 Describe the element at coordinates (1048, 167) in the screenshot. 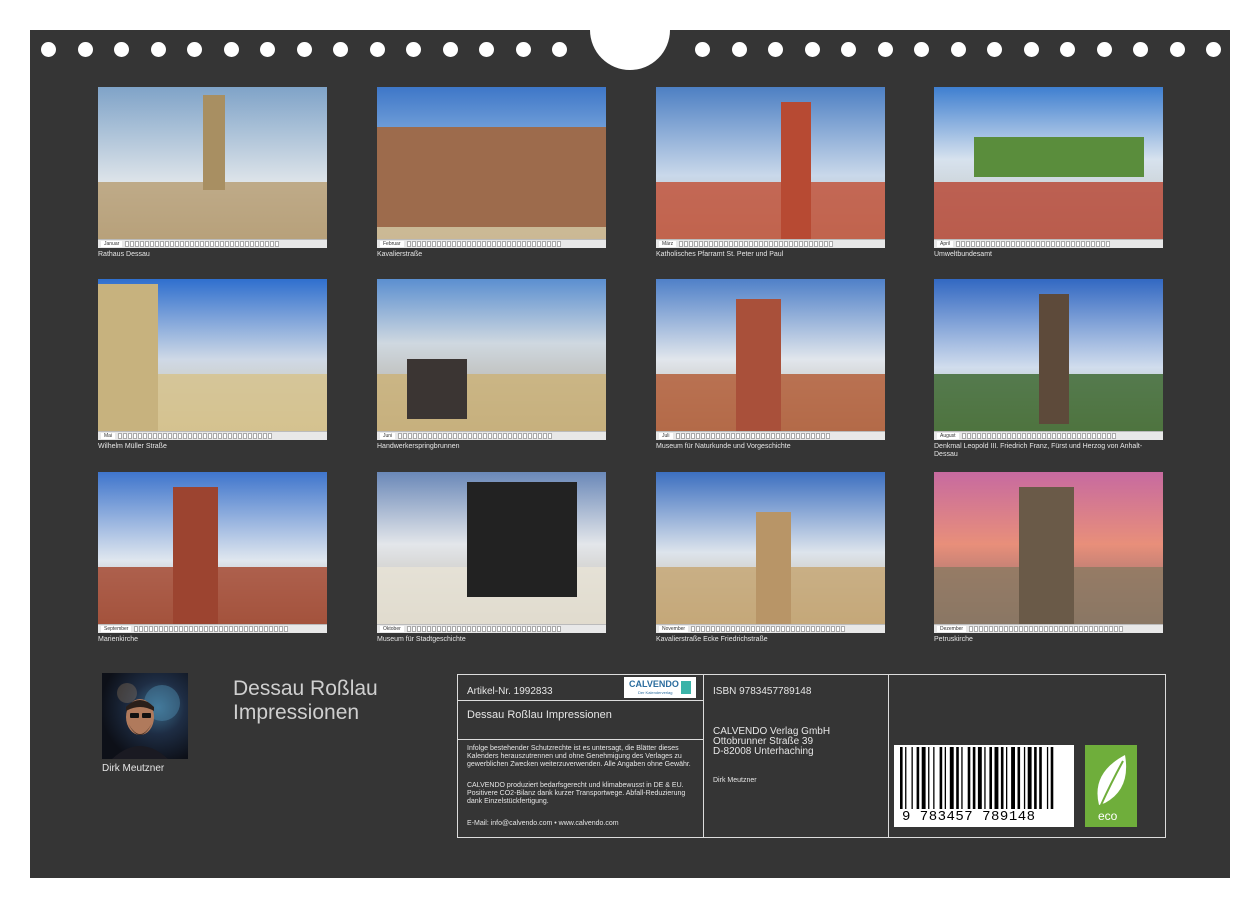

I see `photo-4: April` at that location.